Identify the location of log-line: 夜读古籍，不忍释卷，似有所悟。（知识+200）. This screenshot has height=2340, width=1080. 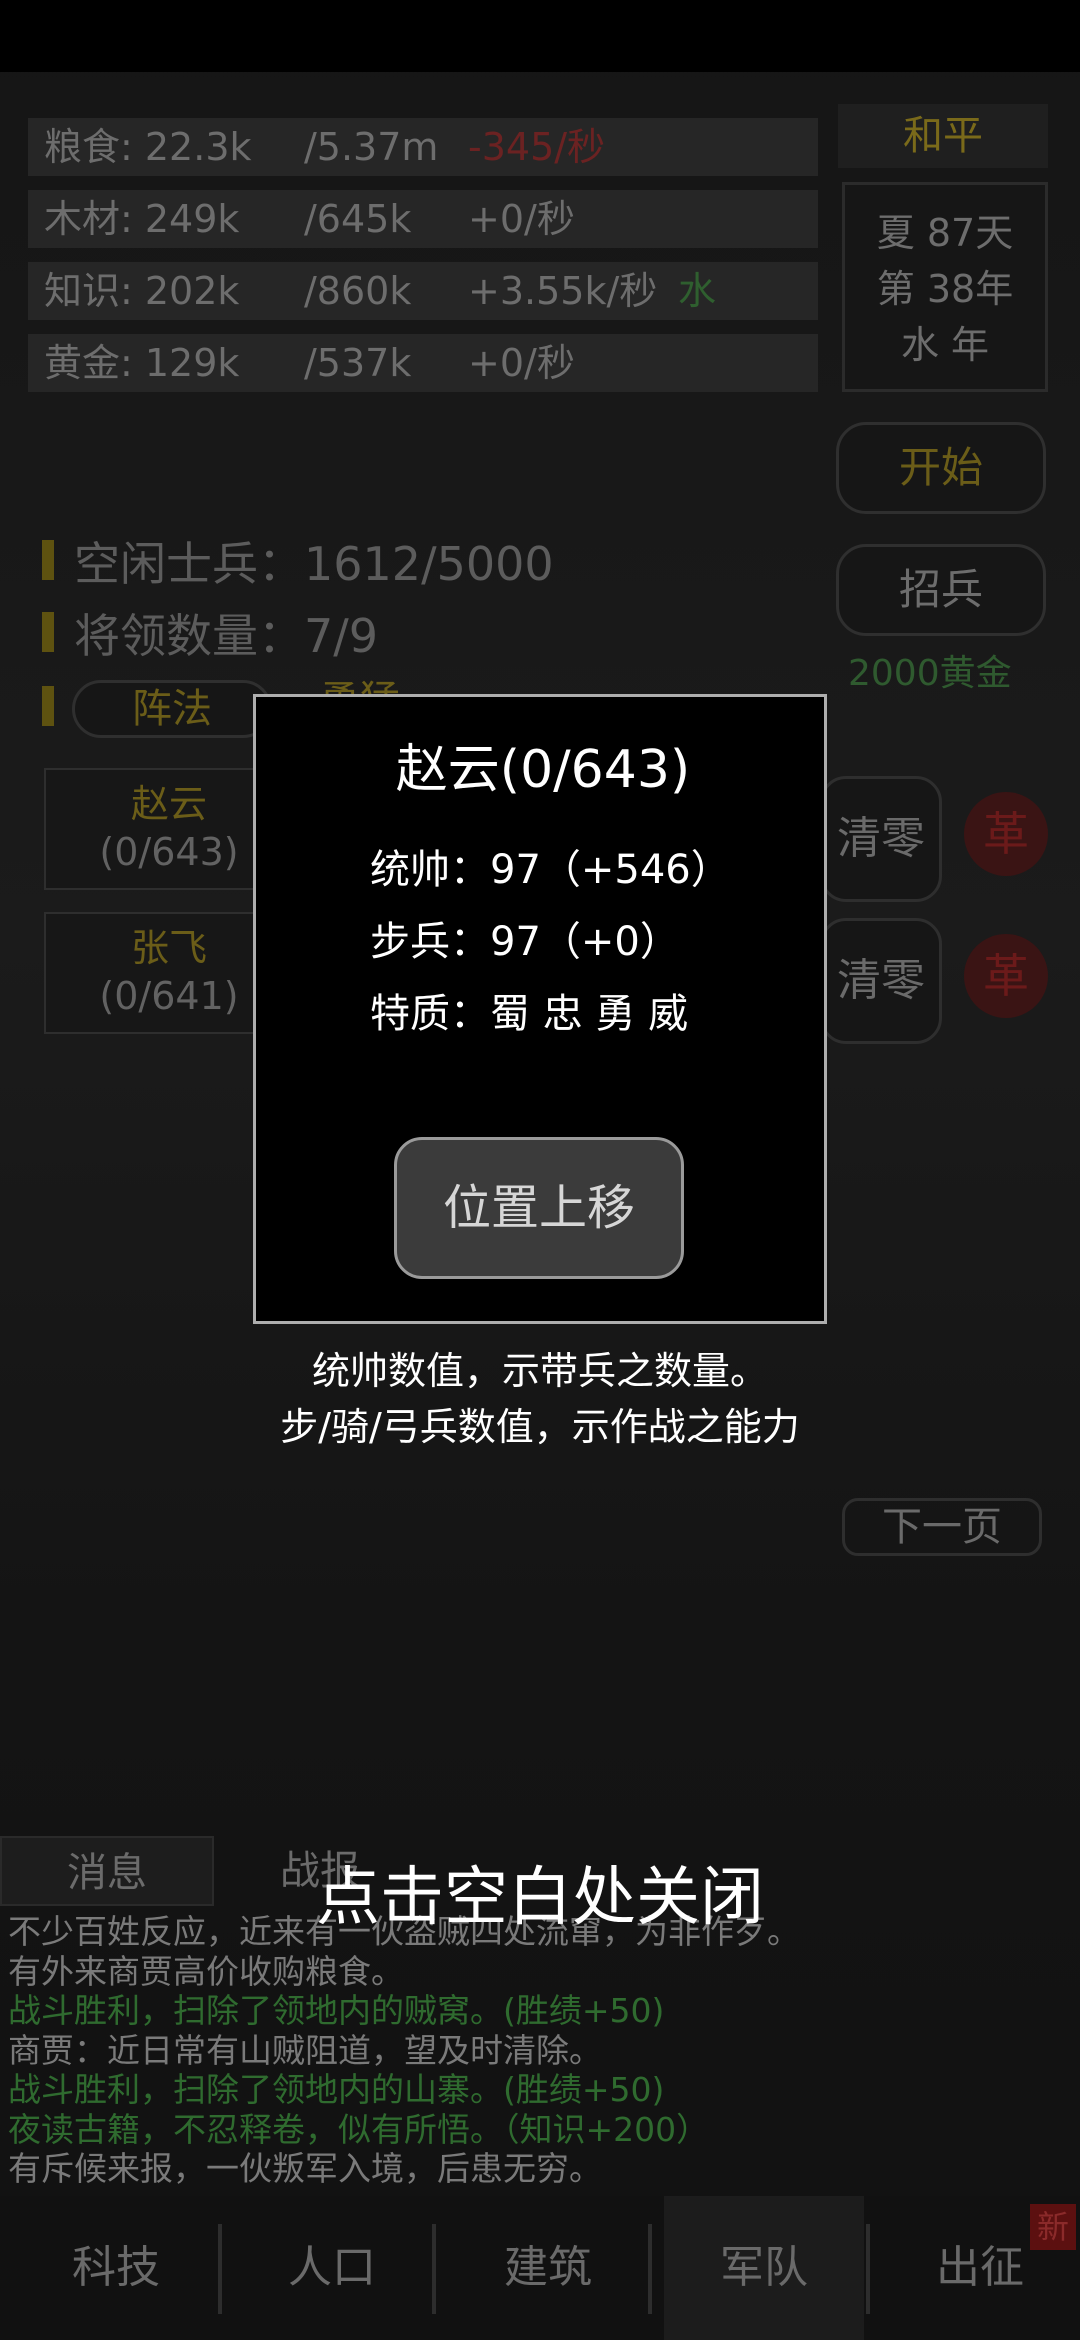
(359, 2129).